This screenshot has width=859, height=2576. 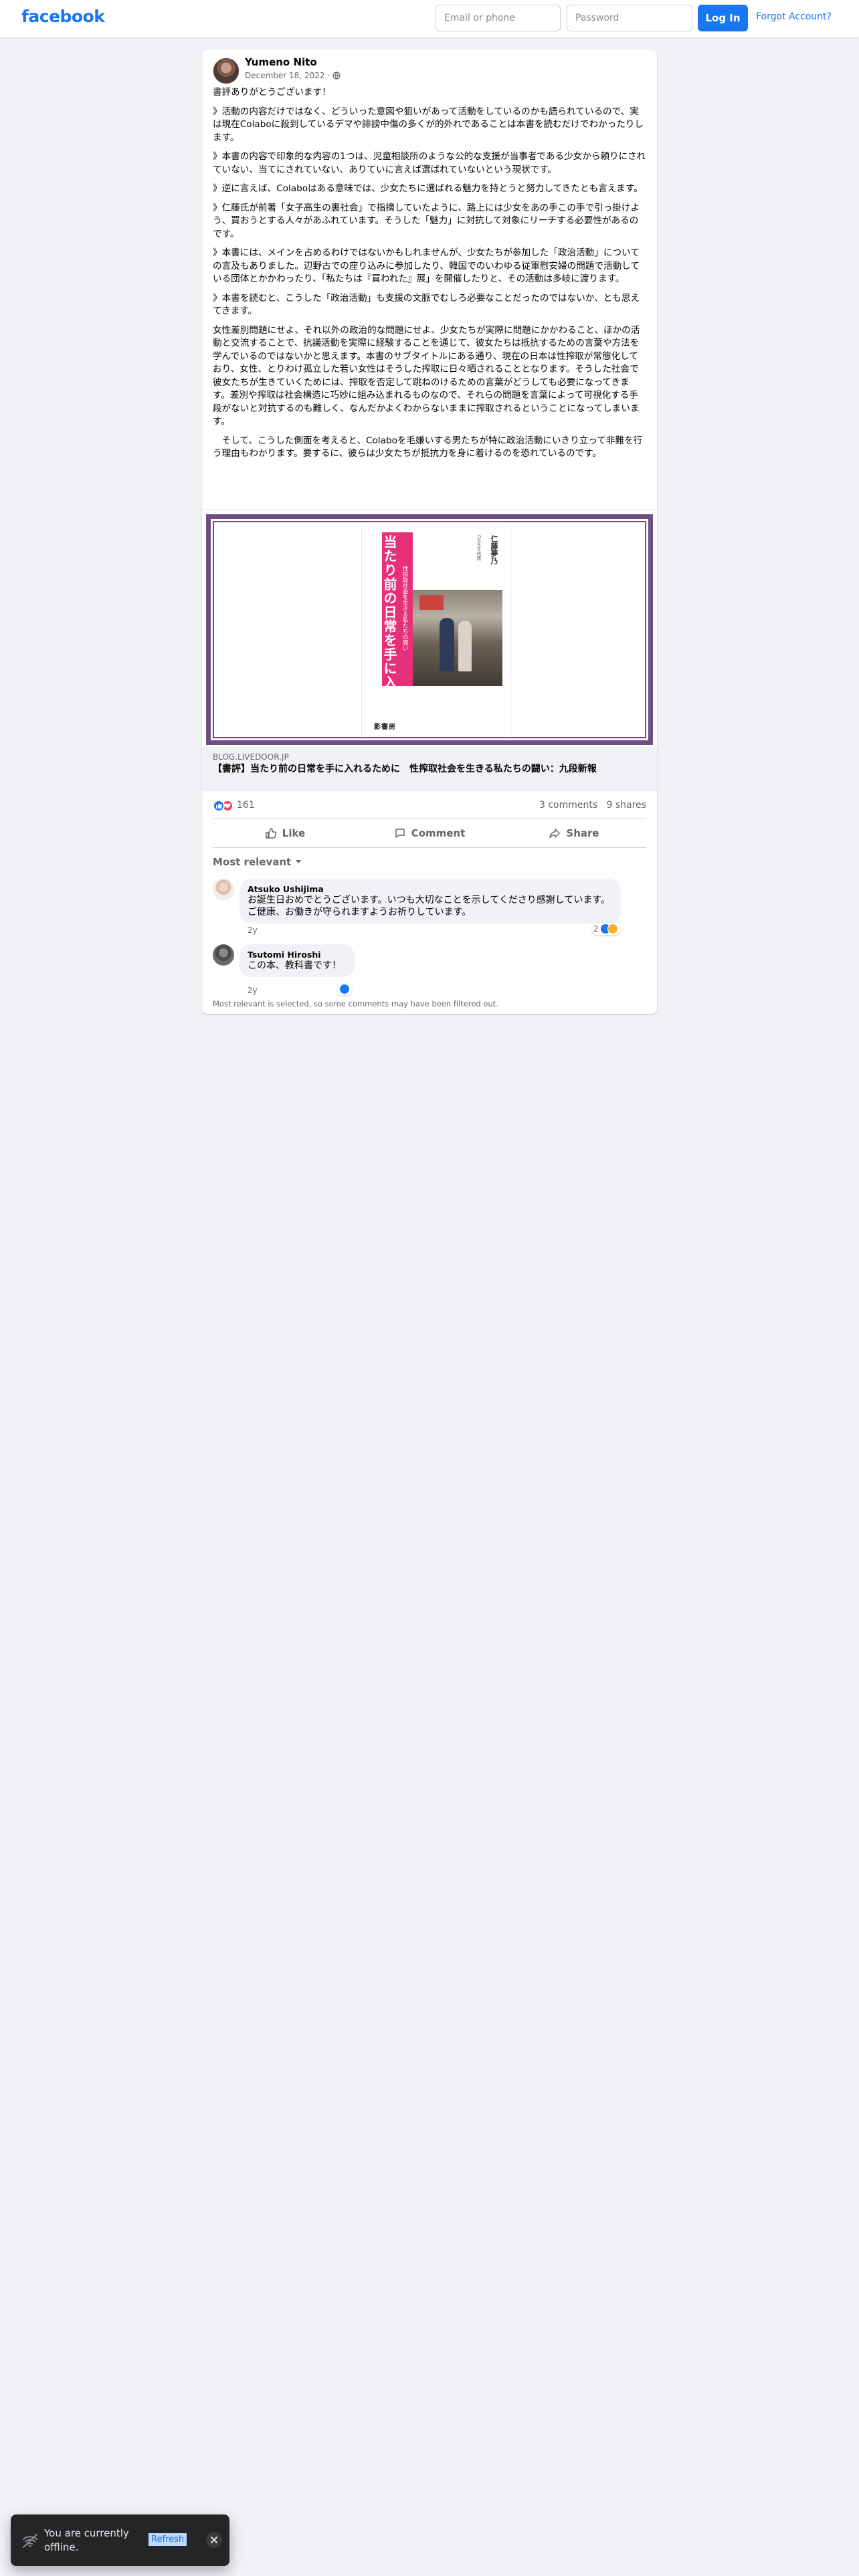 What do you see at coordinates (168, 2539) in the screenshot?
I see `refresh-button: Refresh` at bounding box center [168, 2539].